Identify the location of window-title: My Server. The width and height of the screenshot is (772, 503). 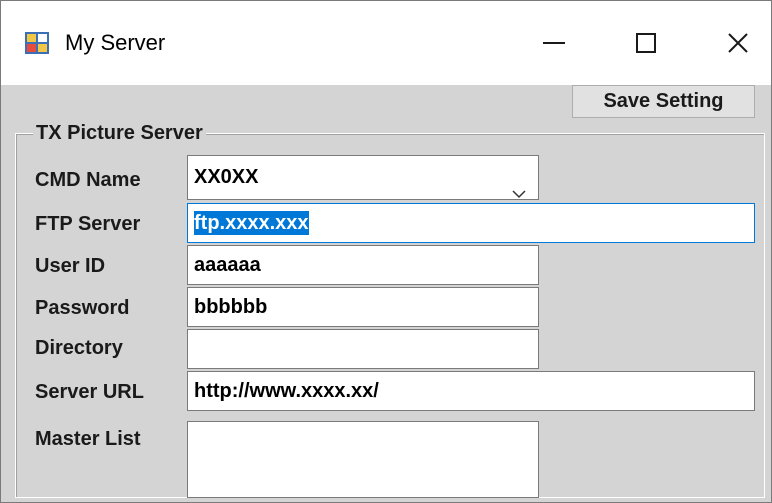
(115, 42).